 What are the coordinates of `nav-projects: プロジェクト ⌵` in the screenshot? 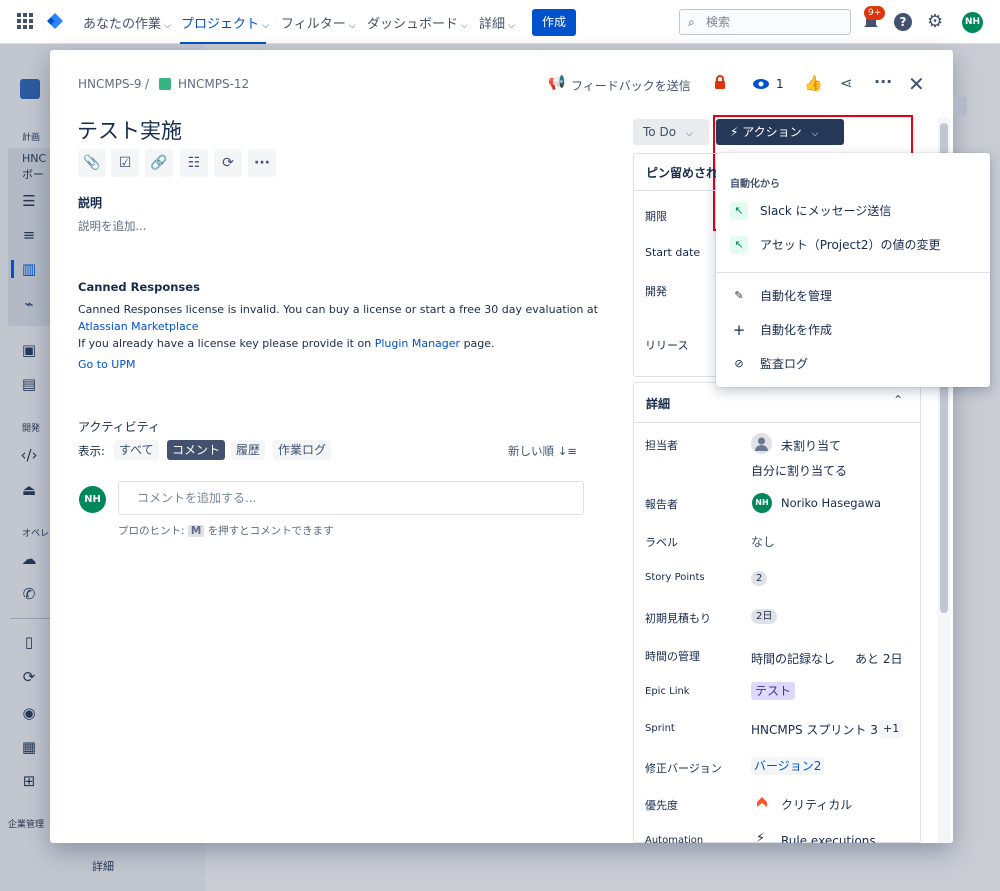 It's located at (225, 22).